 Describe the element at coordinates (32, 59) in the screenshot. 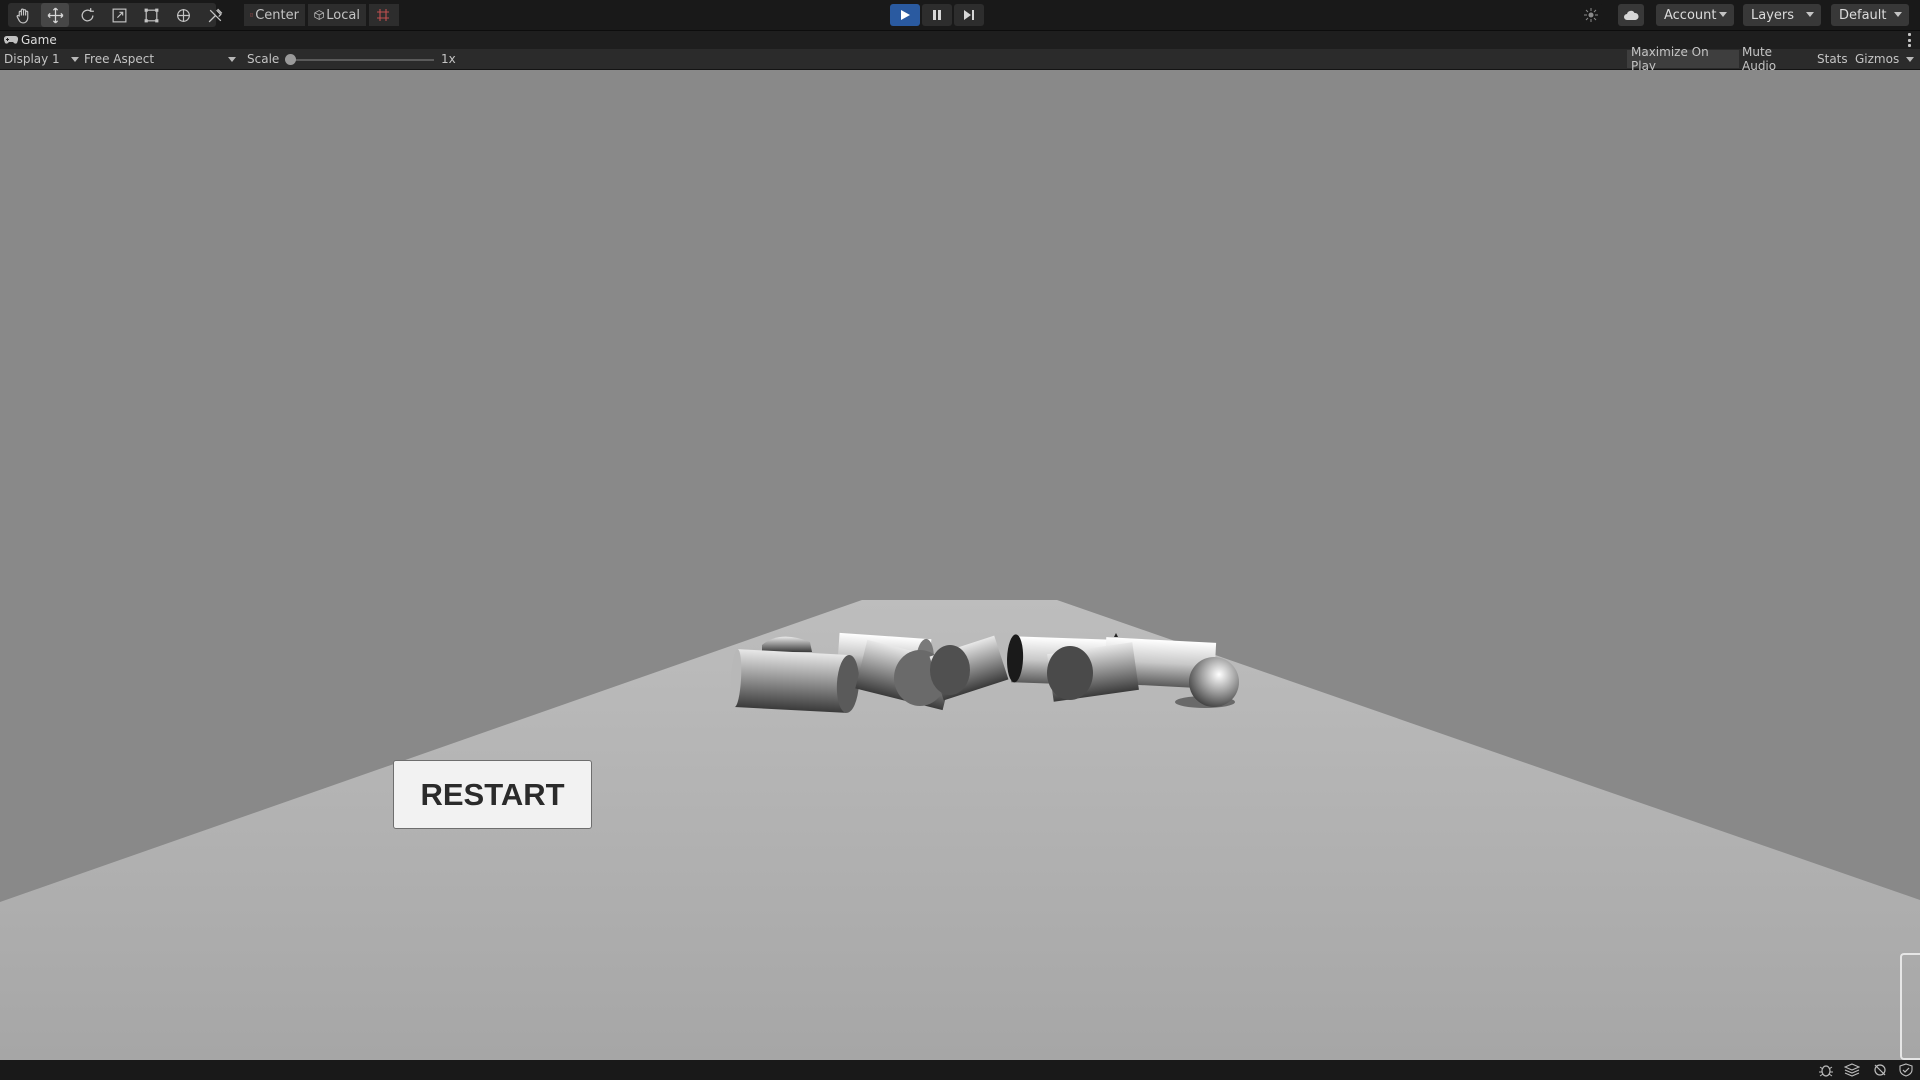

I see `display-label: Display 1` at that location.